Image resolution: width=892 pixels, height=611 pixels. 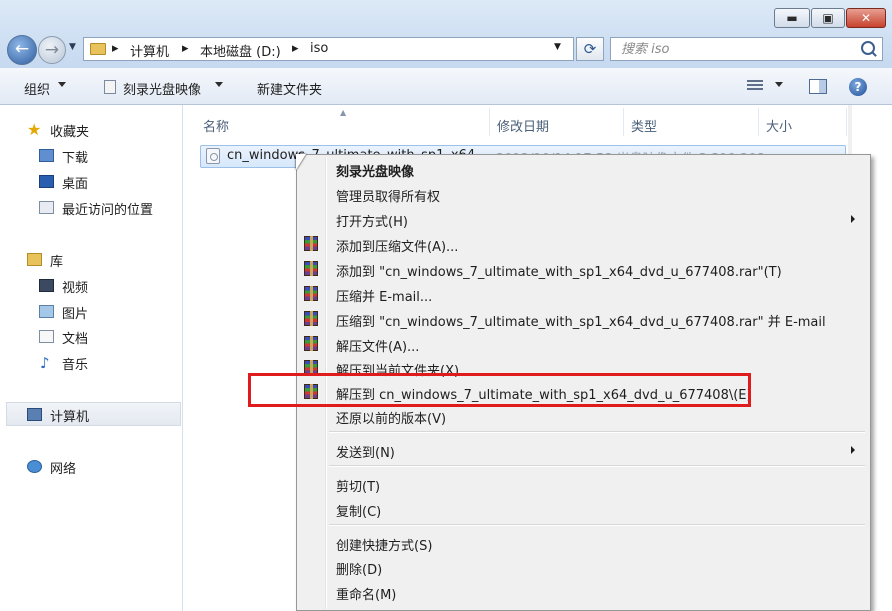 I want to click on close-button: ✕, so click(x=866, y=18).